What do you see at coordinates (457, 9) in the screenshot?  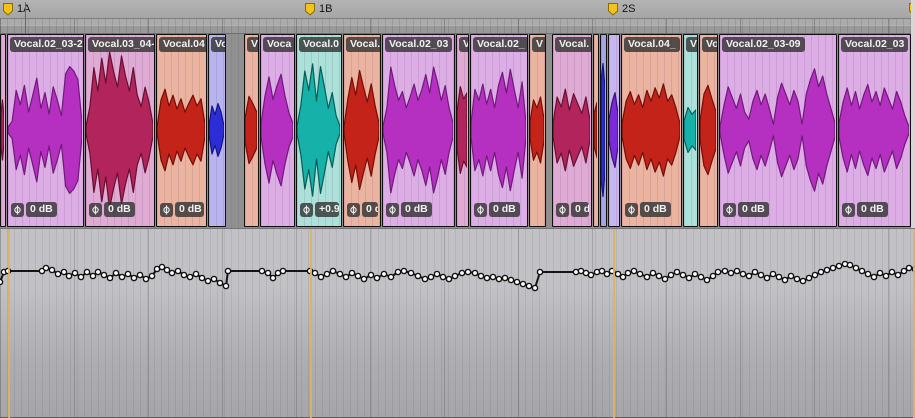 I see `marker-strip: 1A 1B 2S` at bounding box center [457, 9].